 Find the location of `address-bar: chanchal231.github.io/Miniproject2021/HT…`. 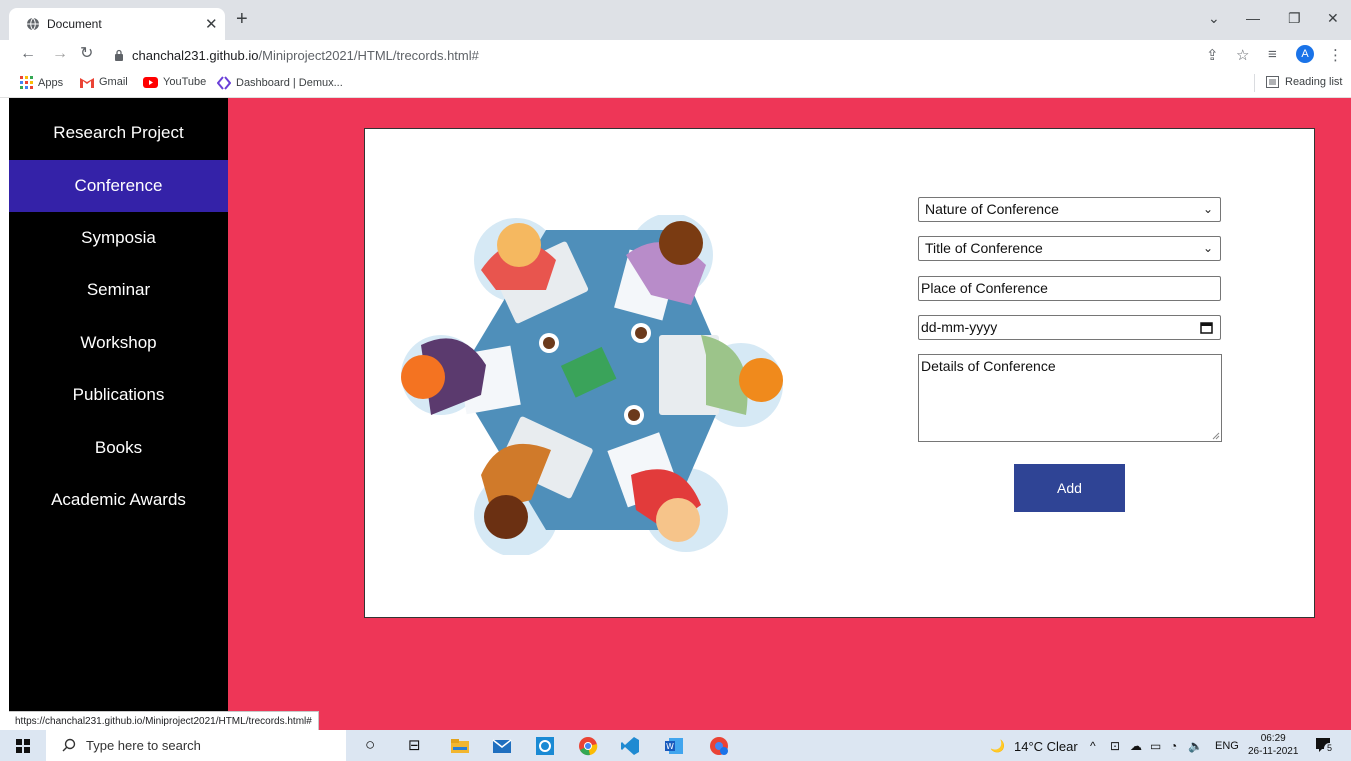

address-bar: chanchal231.github.io/Miniproject2021/HT… is located at coordinates (305, 55).